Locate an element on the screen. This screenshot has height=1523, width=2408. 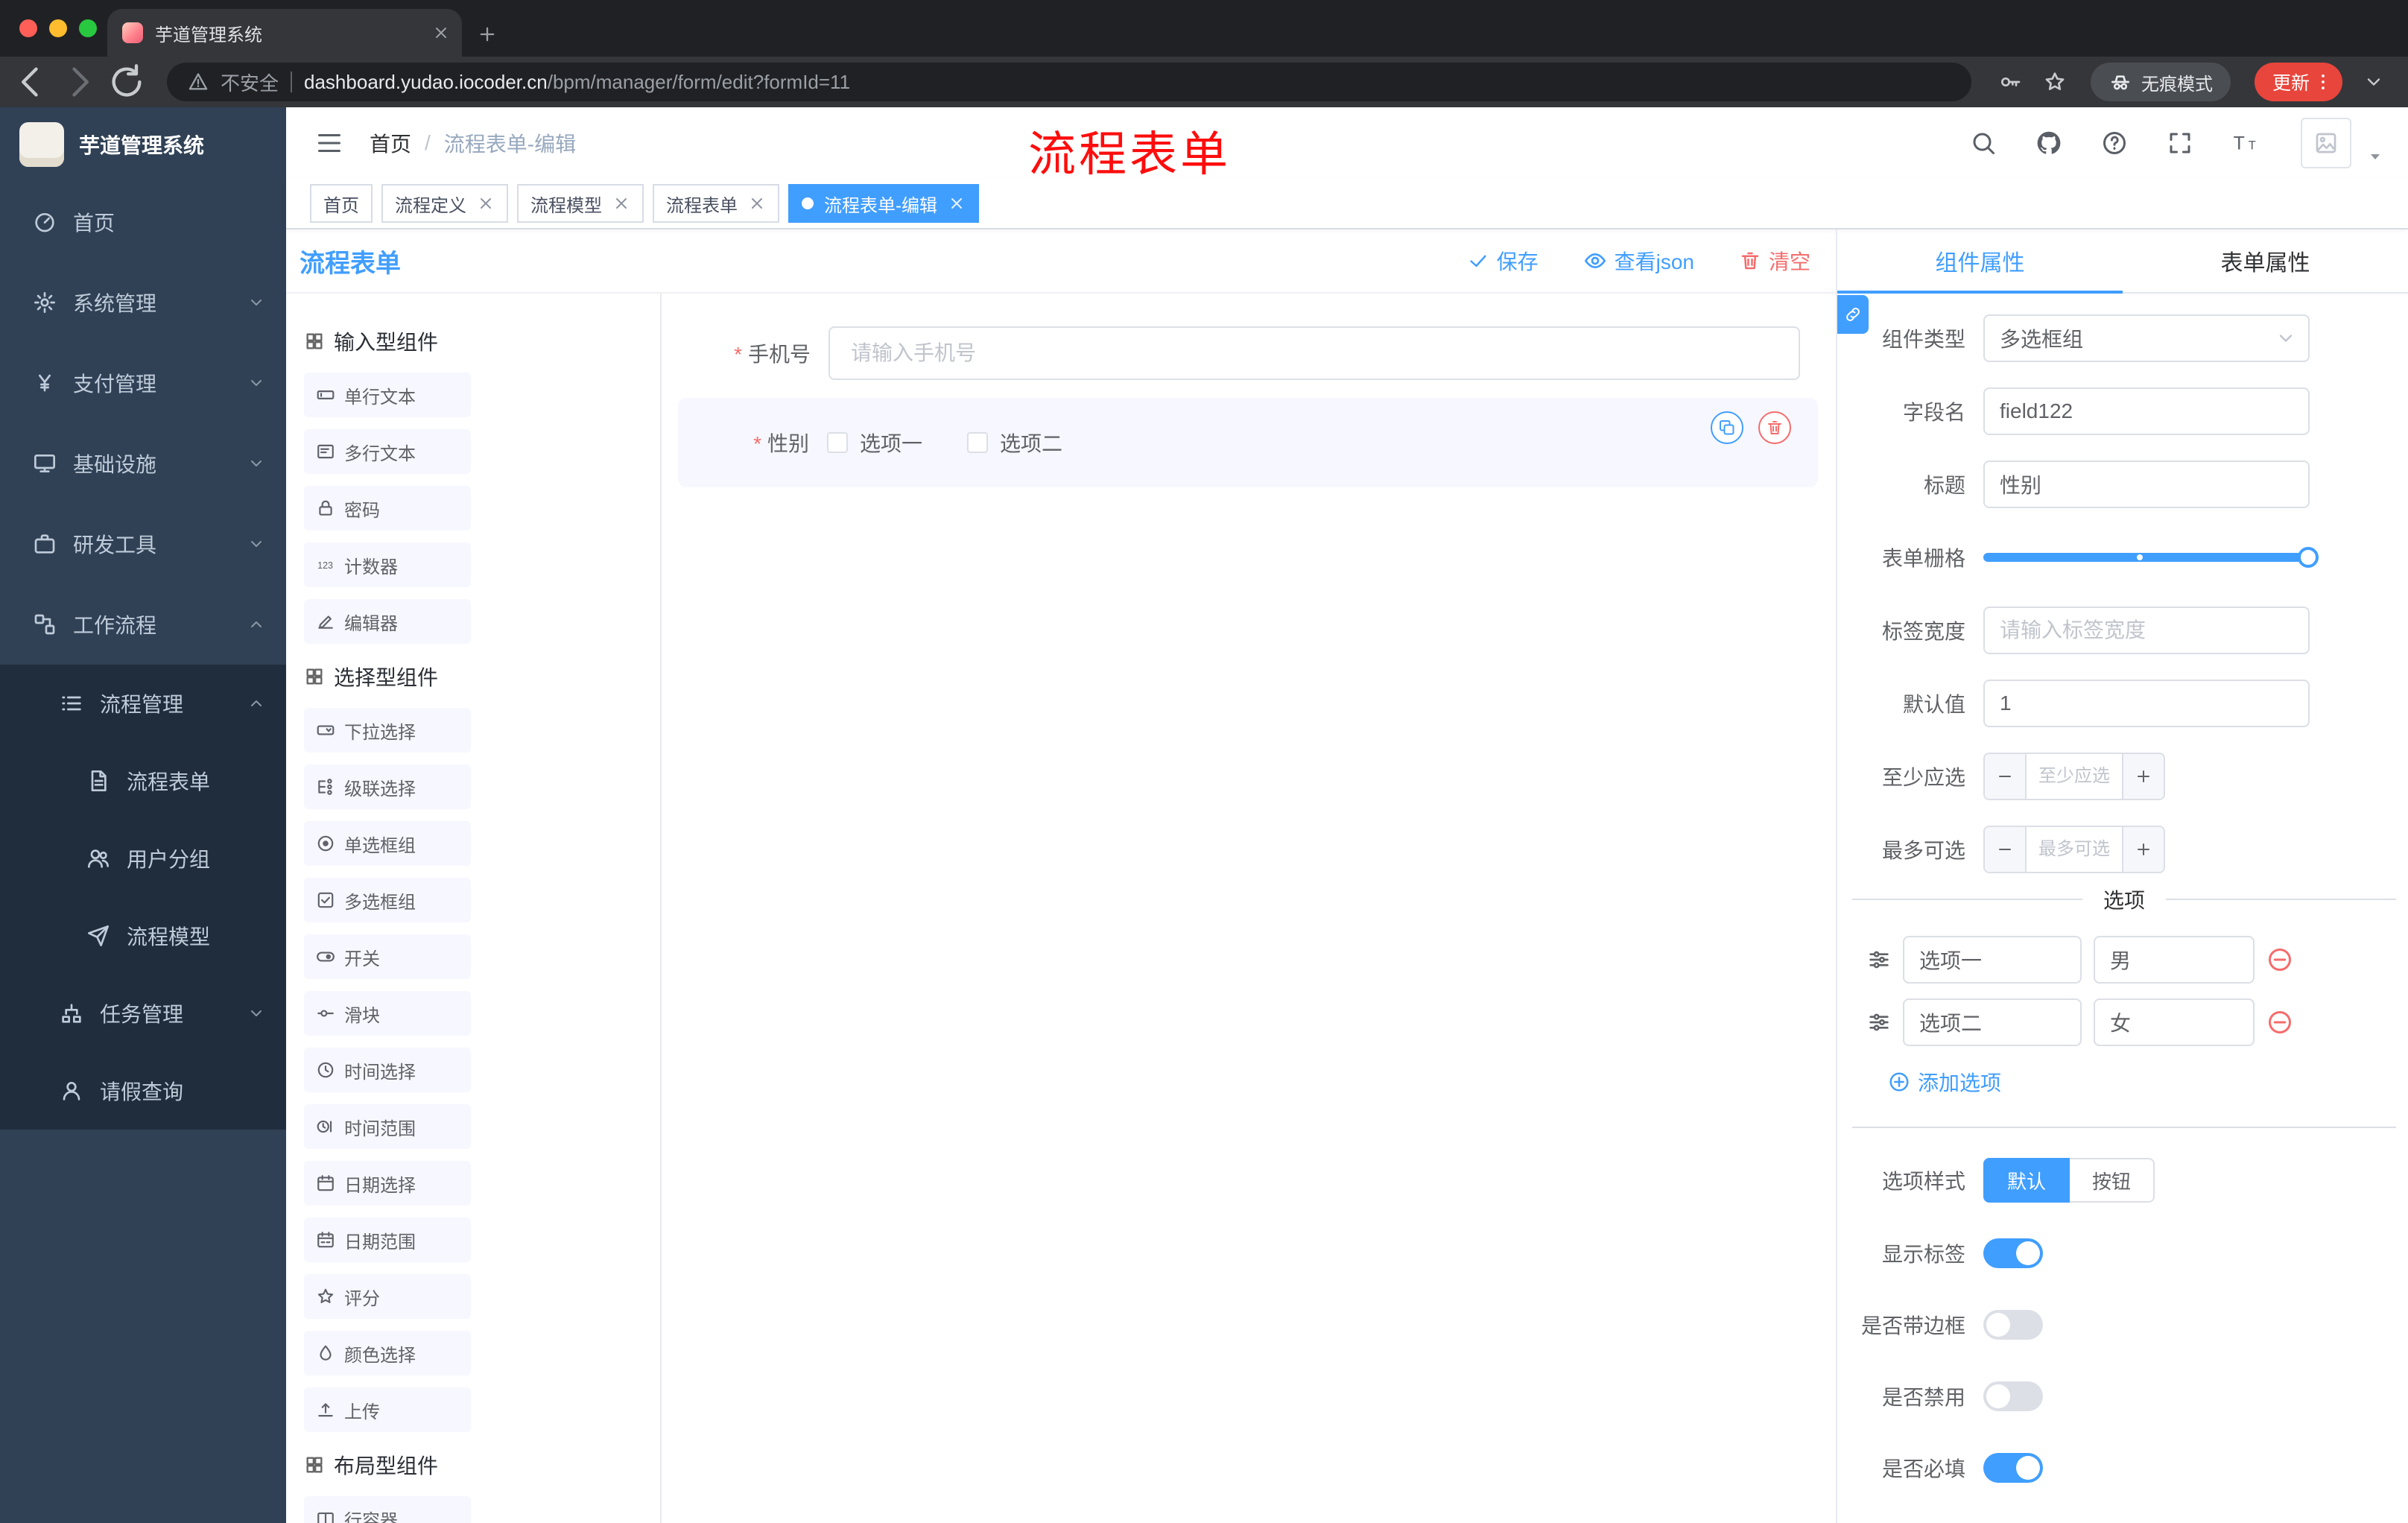
sidebar-item-process-model: 流程模型 is located at coordinates (143, 936).